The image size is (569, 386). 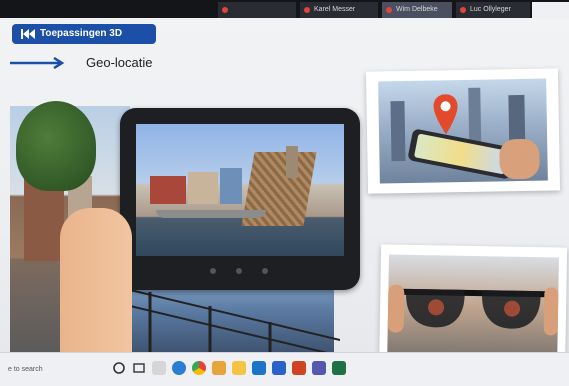 I want to click on section-badge: Toepassingen 3D, so click(x=84, y=34).